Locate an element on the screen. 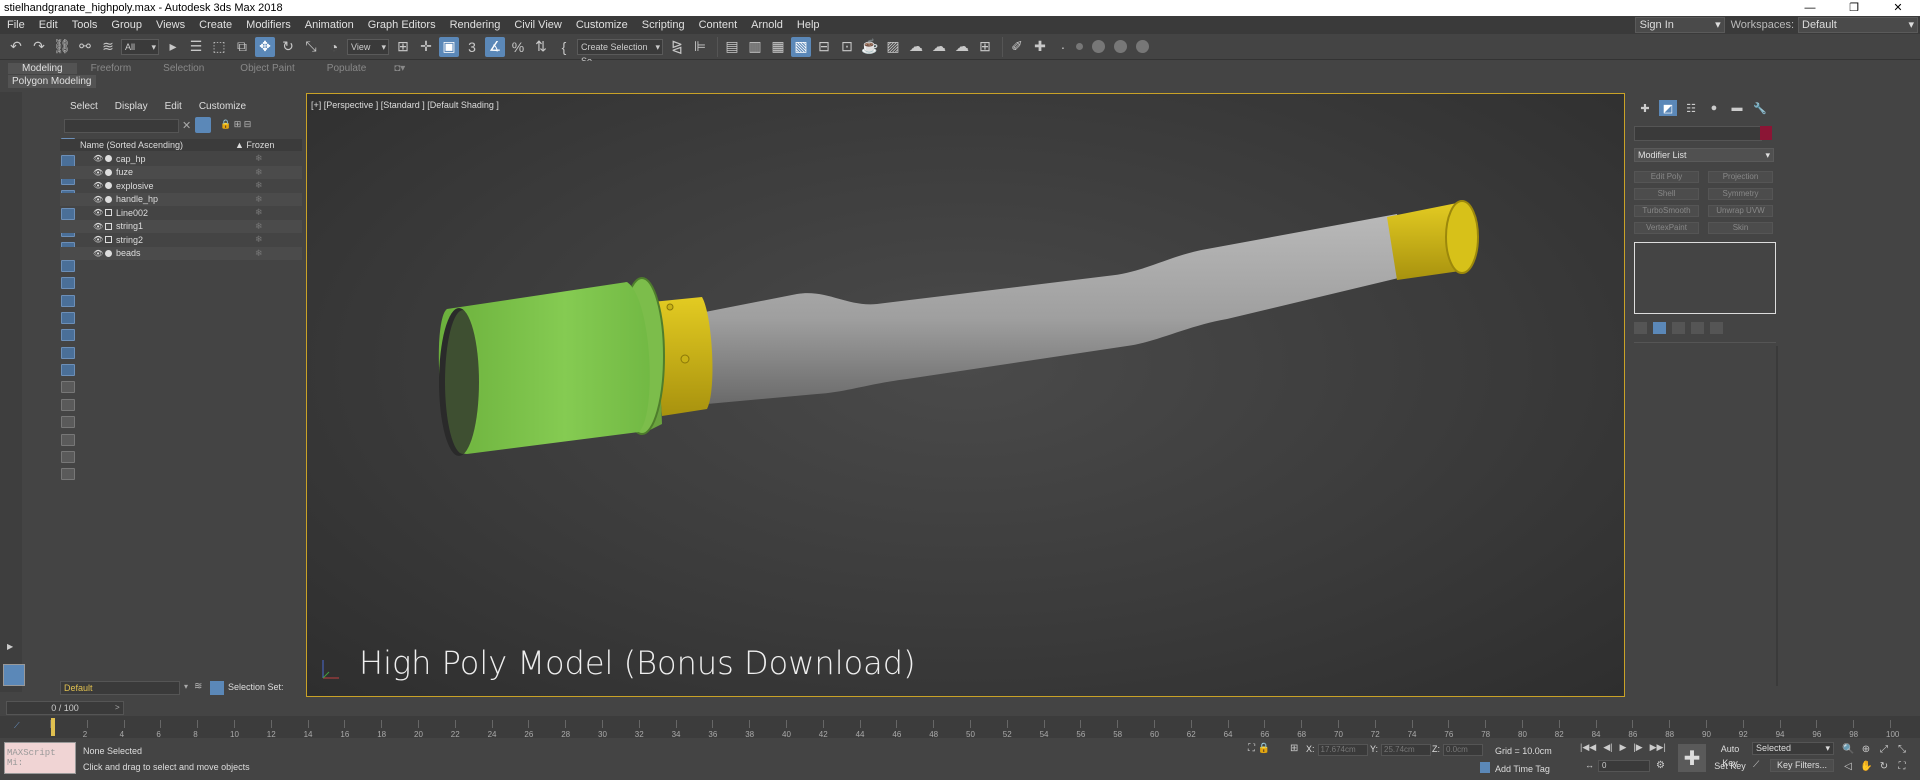 The height and width of the screenshot is (780, 1920). go-to-end-icon: ▶▶| is located at coordinates (1658, 747).